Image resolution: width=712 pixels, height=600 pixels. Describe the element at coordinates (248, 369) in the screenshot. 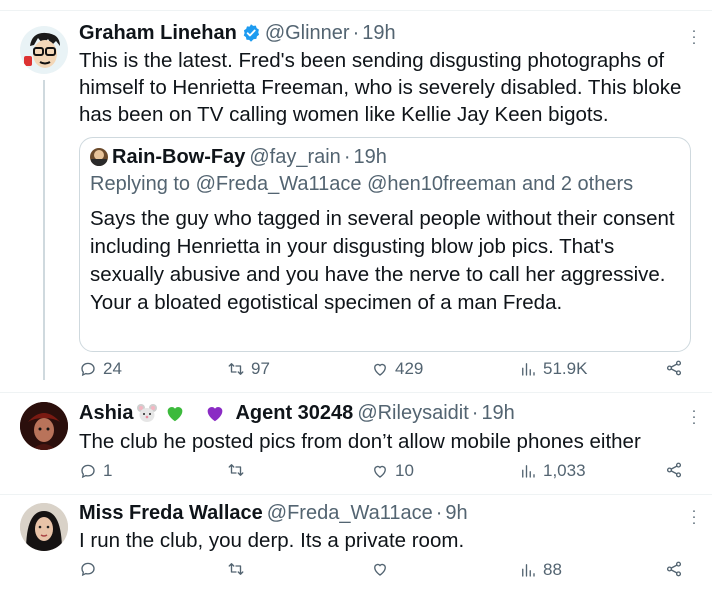

I see `retweet-button: 97` at that location.